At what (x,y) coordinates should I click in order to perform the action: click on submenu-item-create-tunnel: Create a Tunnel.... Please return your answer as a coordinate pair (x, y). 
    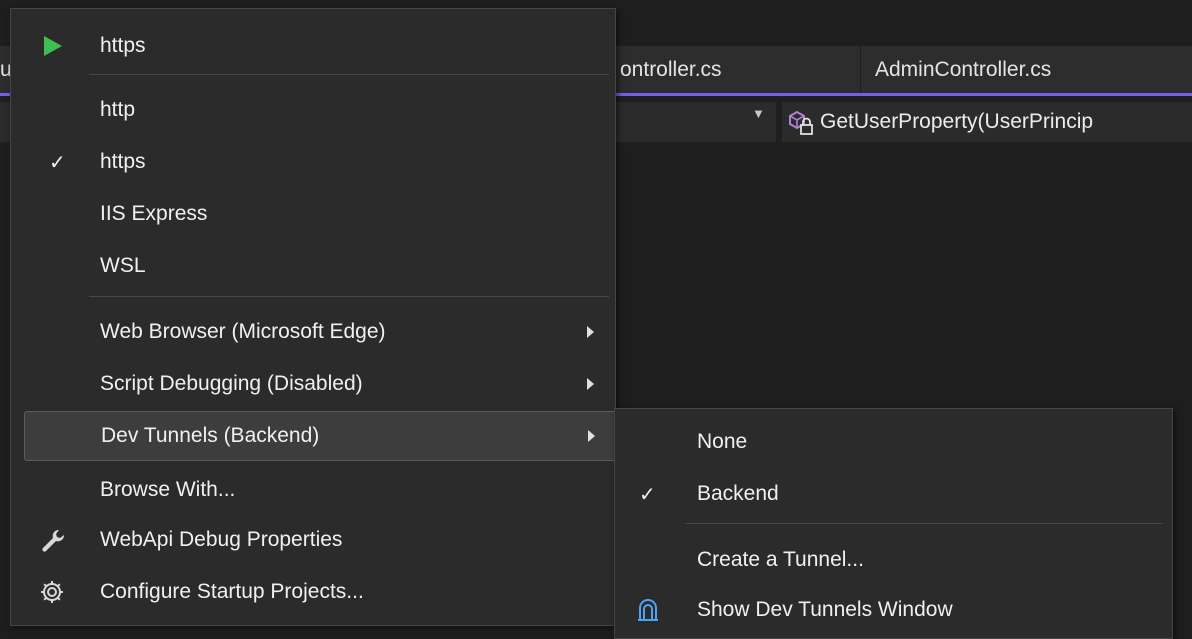
    Looking at the image, I should click on (893, 560).